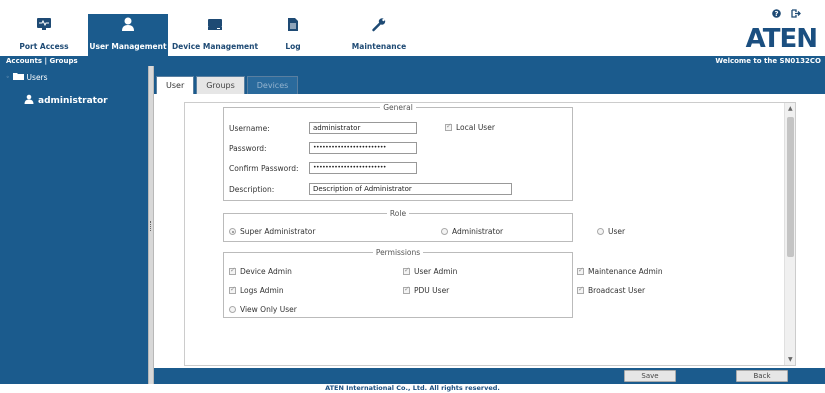 This screenshot has width=825, height=393. What do you see at coordinates (379, 35) in the screenshot?
I see `tab-maintenance: Maintenance` at bounding box center [379, 35].